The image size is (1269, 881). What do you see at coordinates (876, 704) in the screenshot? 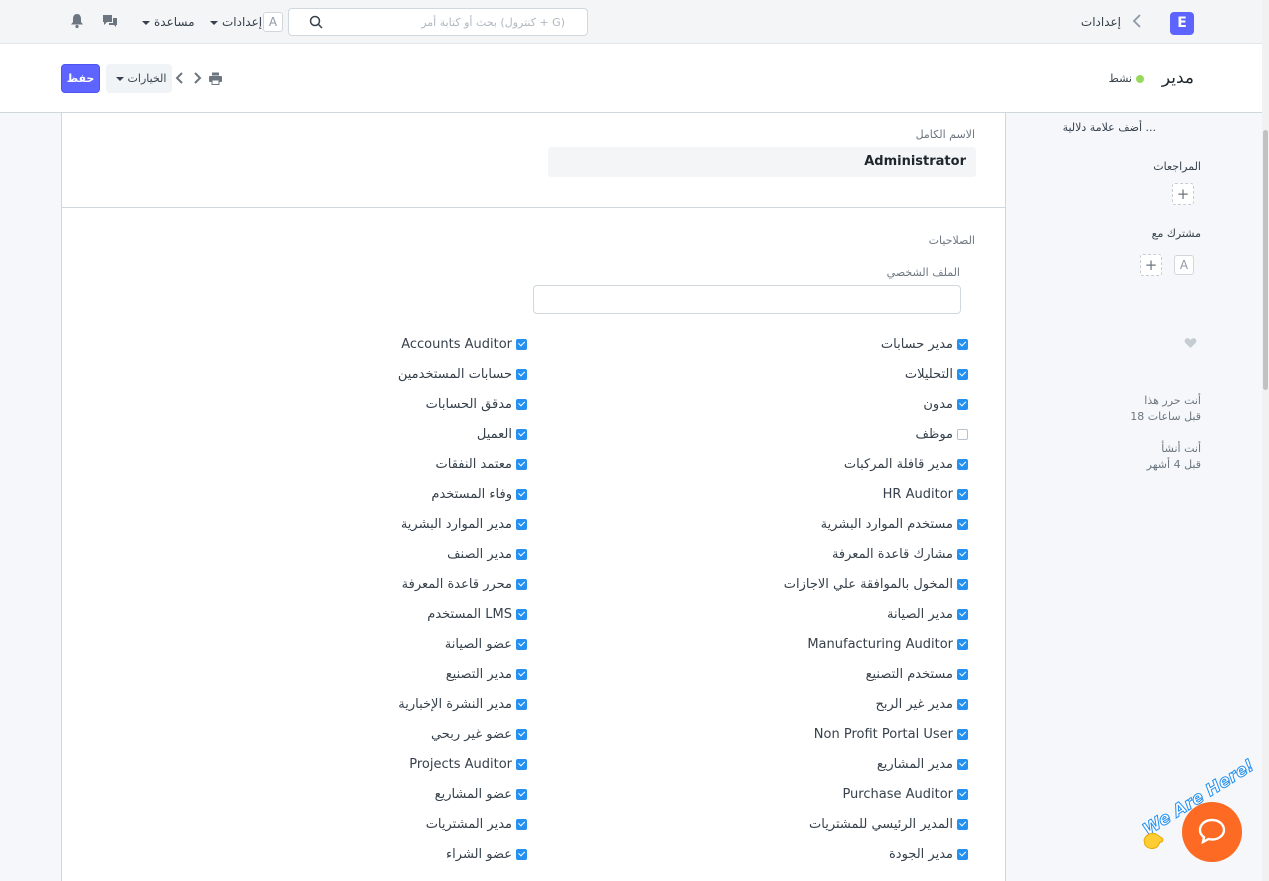
I see `role-checkbox-row: مدير غير الربح` at bounding box center [876, 704].